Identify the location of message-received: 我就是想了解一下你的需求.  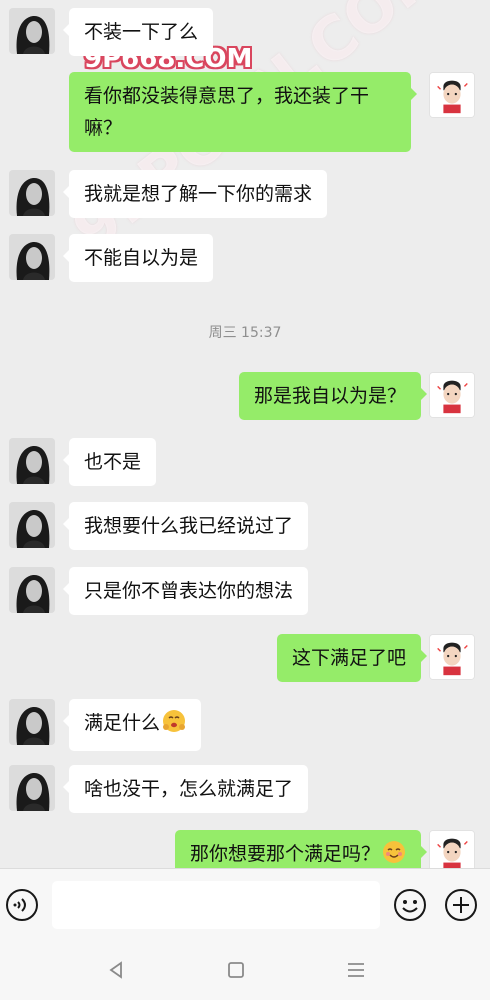
(195, 194).